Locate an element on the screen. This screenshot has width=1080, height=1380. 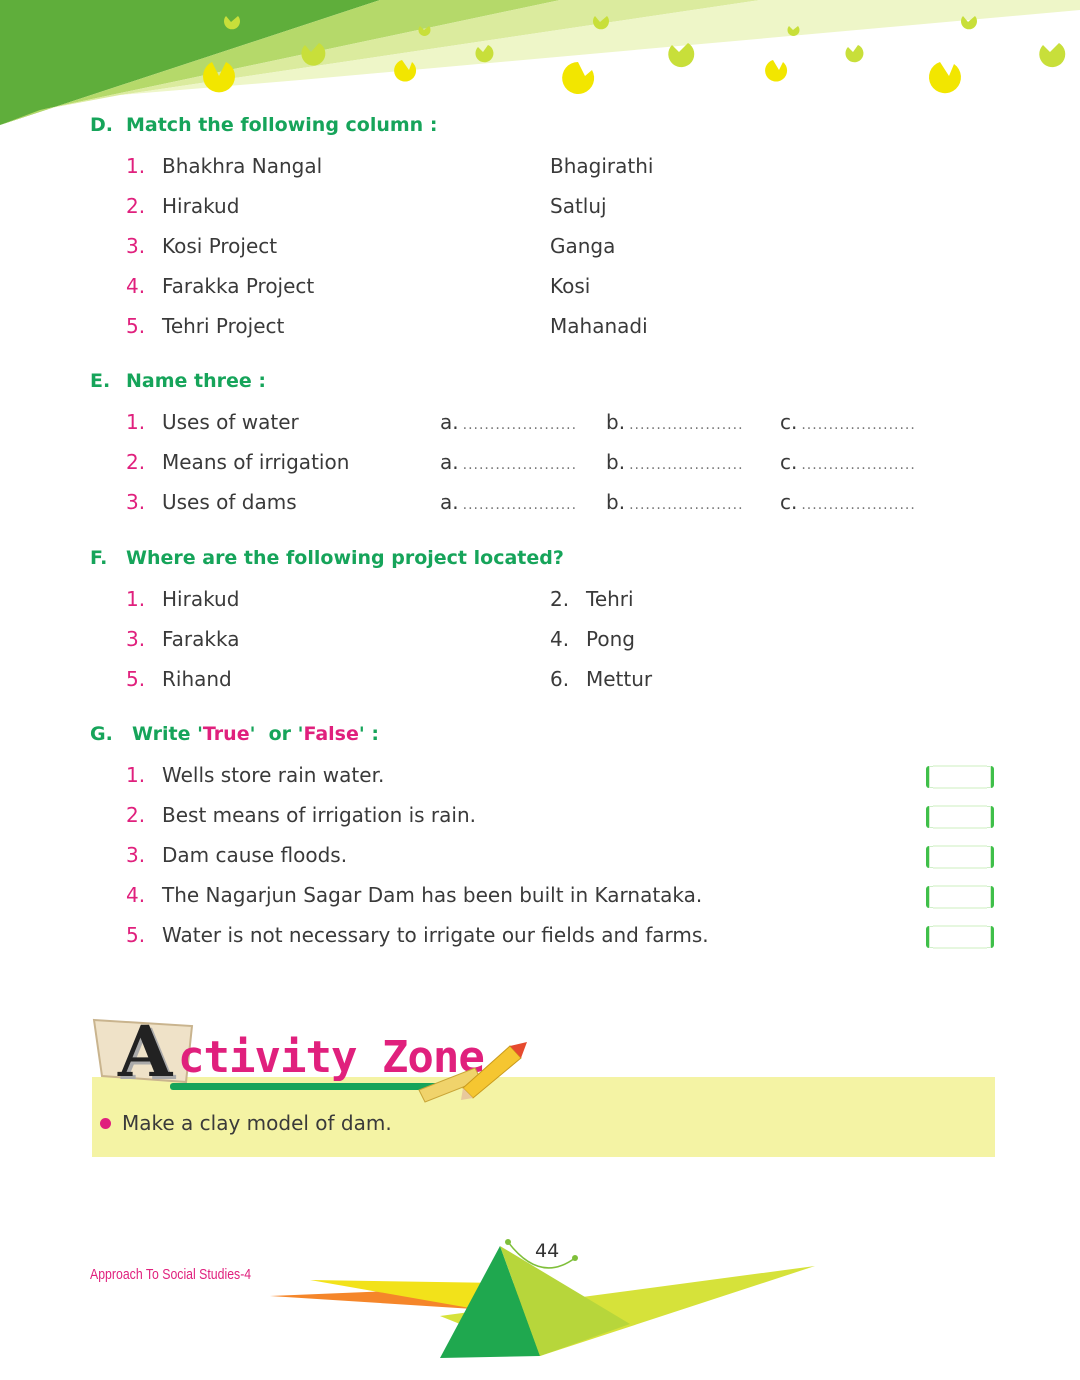
section-d-heading: D. Match the following column : is located at coordinates (263, 125).